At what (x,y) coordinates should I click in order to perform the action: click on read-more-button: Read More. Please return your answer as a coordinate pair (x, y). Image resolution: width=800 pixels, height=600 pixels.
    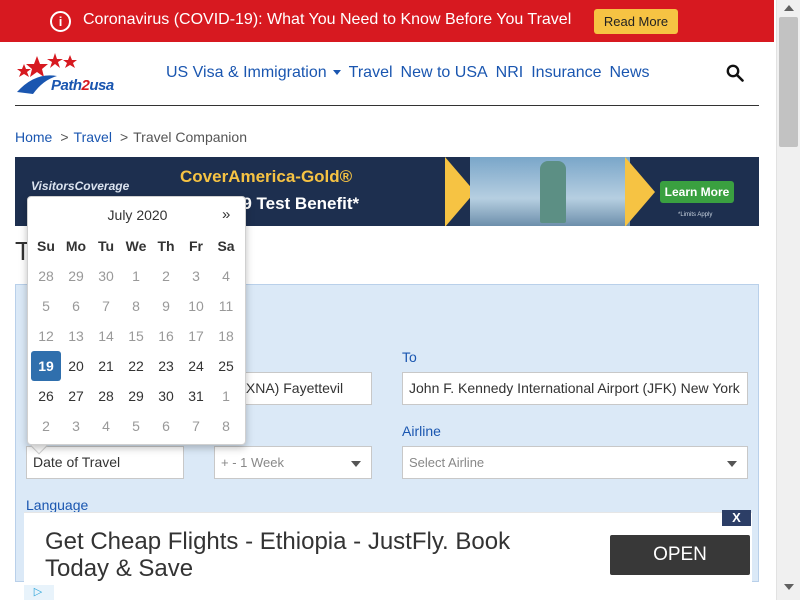
    Looking at the image, I should click on (636, 21).